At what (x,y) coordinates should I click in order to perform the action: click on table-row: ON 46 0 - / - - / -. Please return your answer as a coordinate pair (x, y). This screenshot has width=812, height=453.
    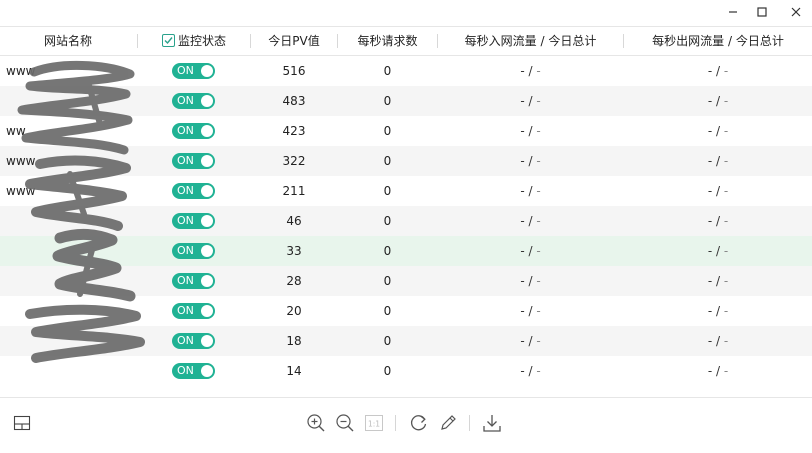
    Looking at the image, I should click on (406, 221).